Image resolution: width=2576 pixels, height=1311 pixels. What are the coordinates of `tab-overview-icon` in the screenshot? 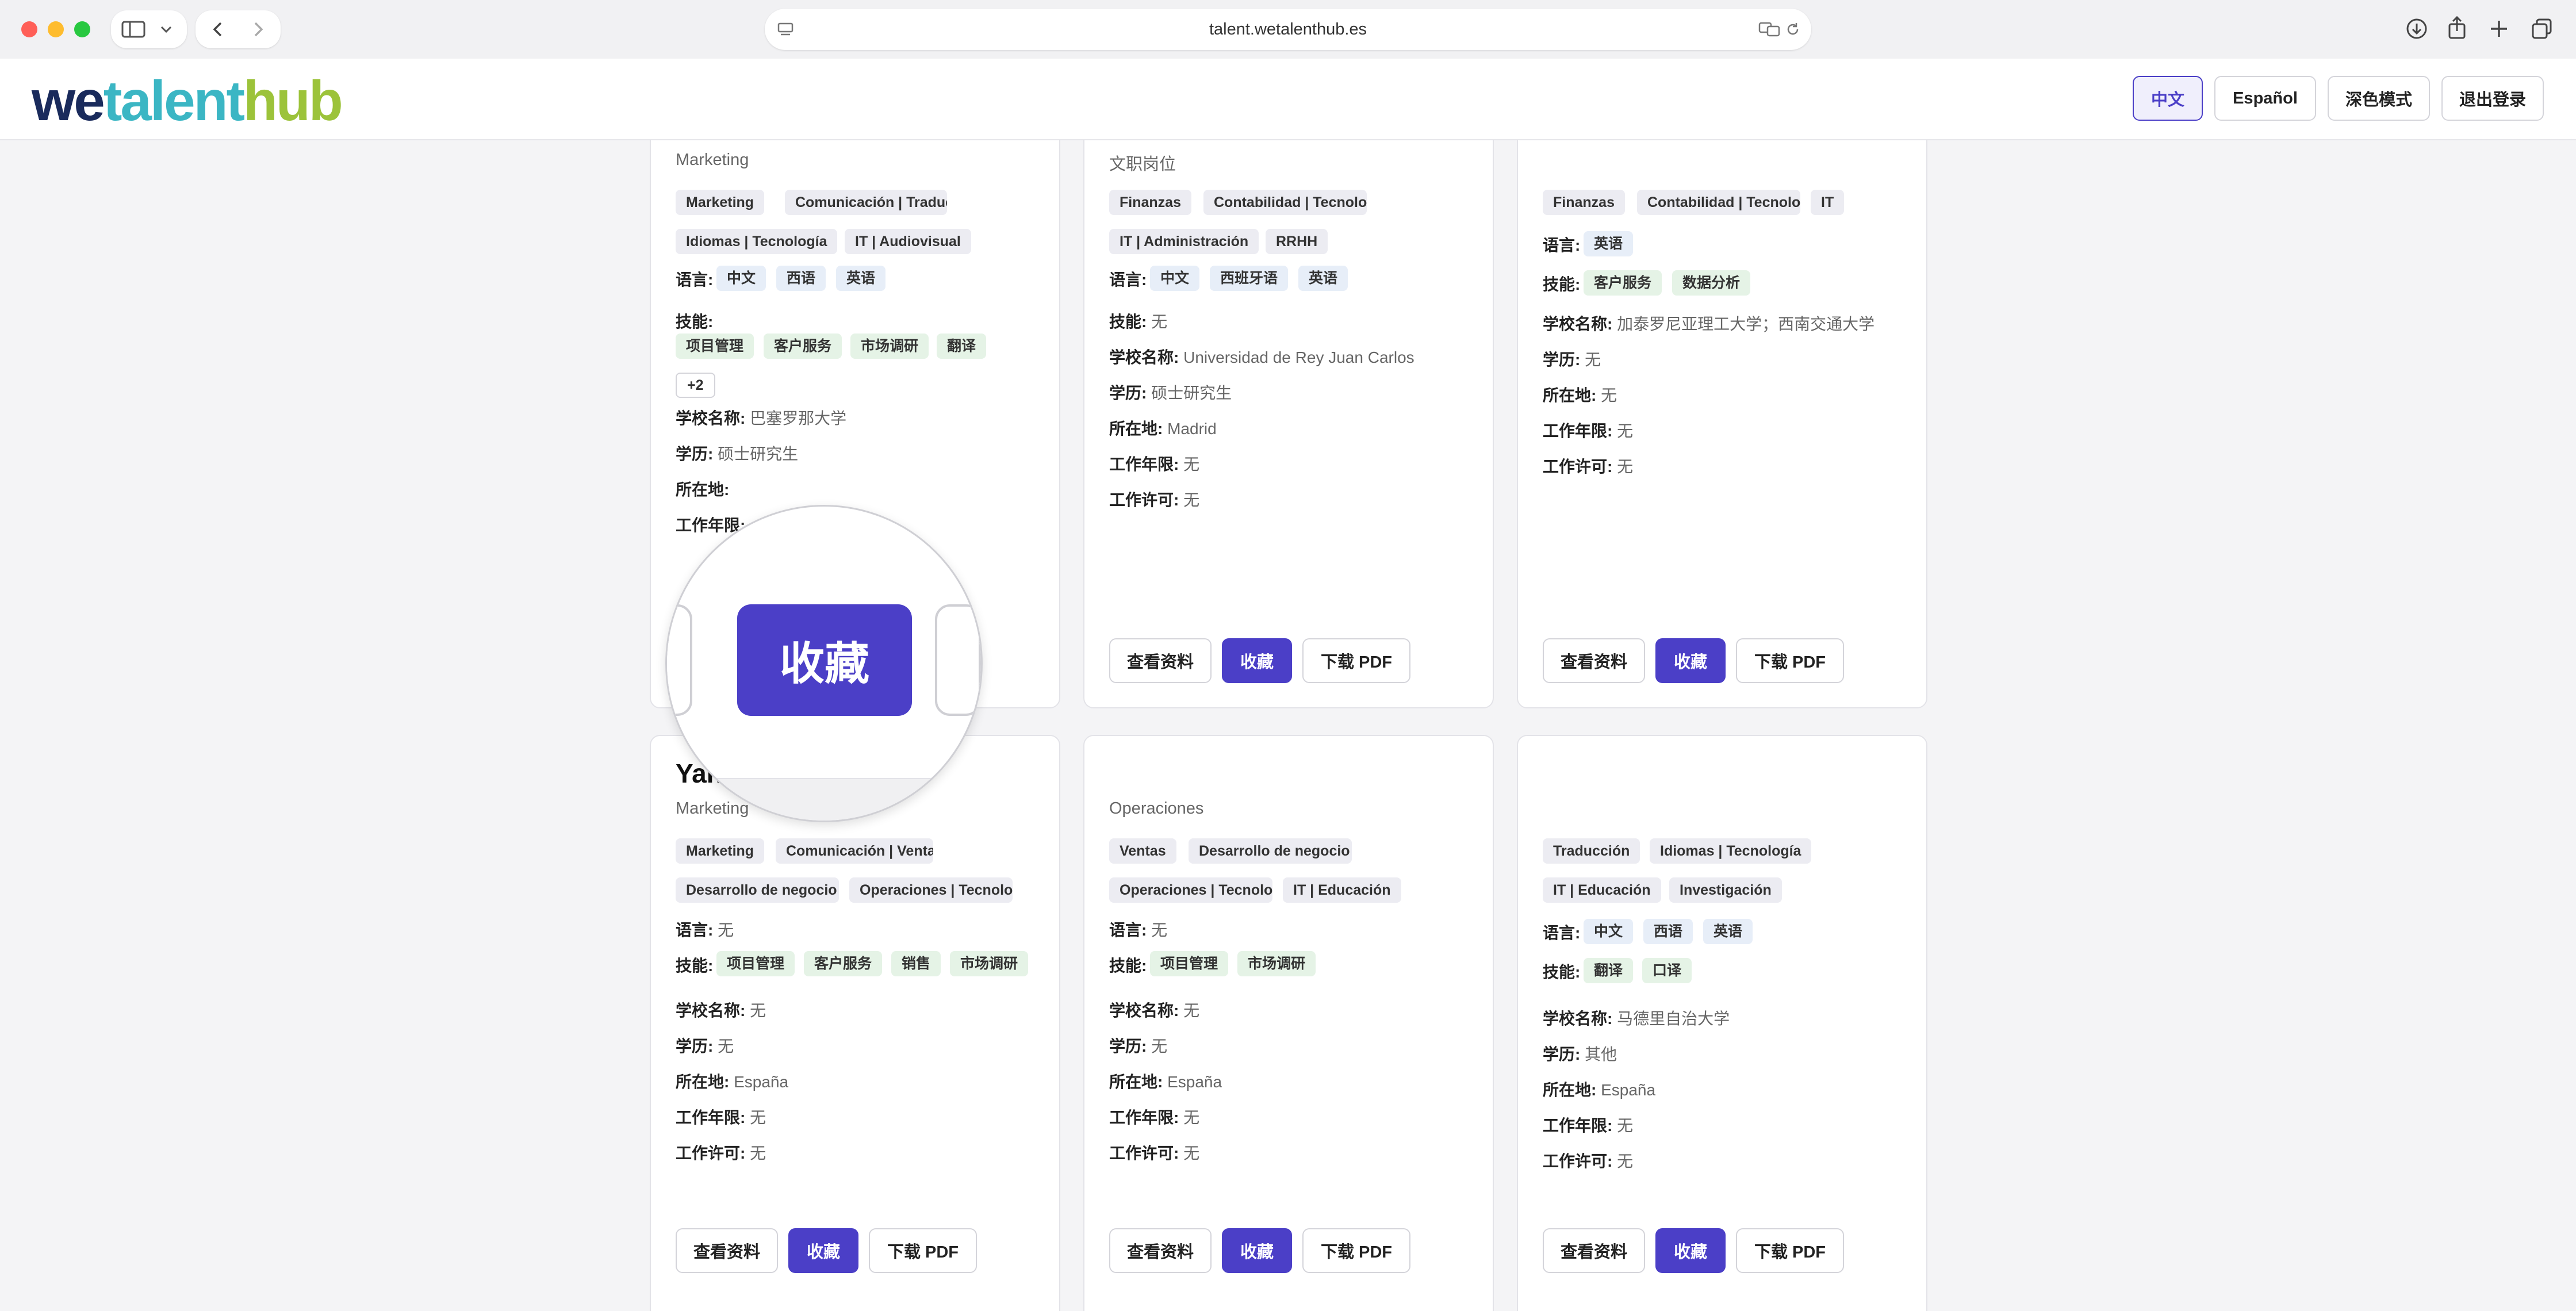 It's located at (2542, 29).